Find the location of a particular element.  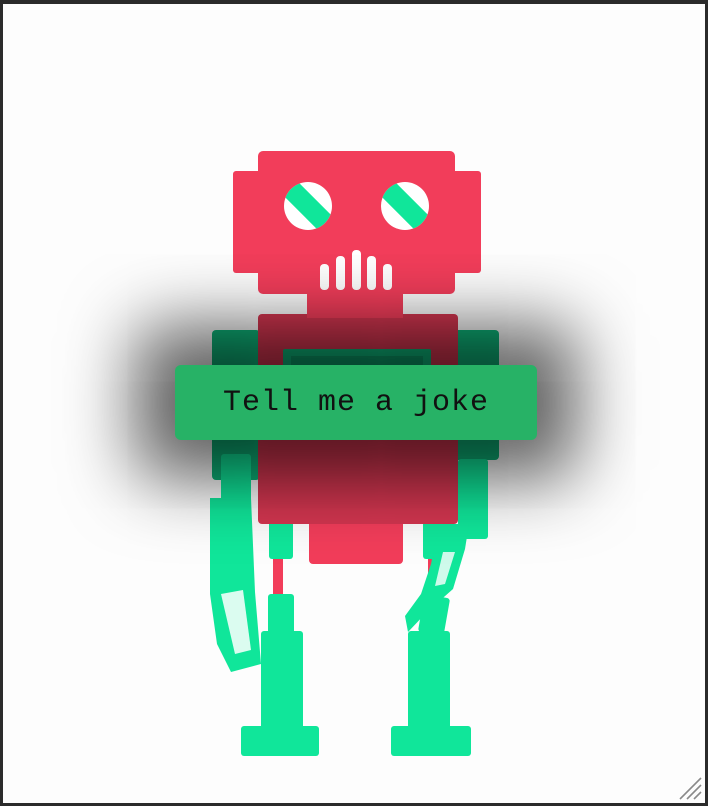

tell-joke-button: Tell me a joke is located at coordinates (356, 402).